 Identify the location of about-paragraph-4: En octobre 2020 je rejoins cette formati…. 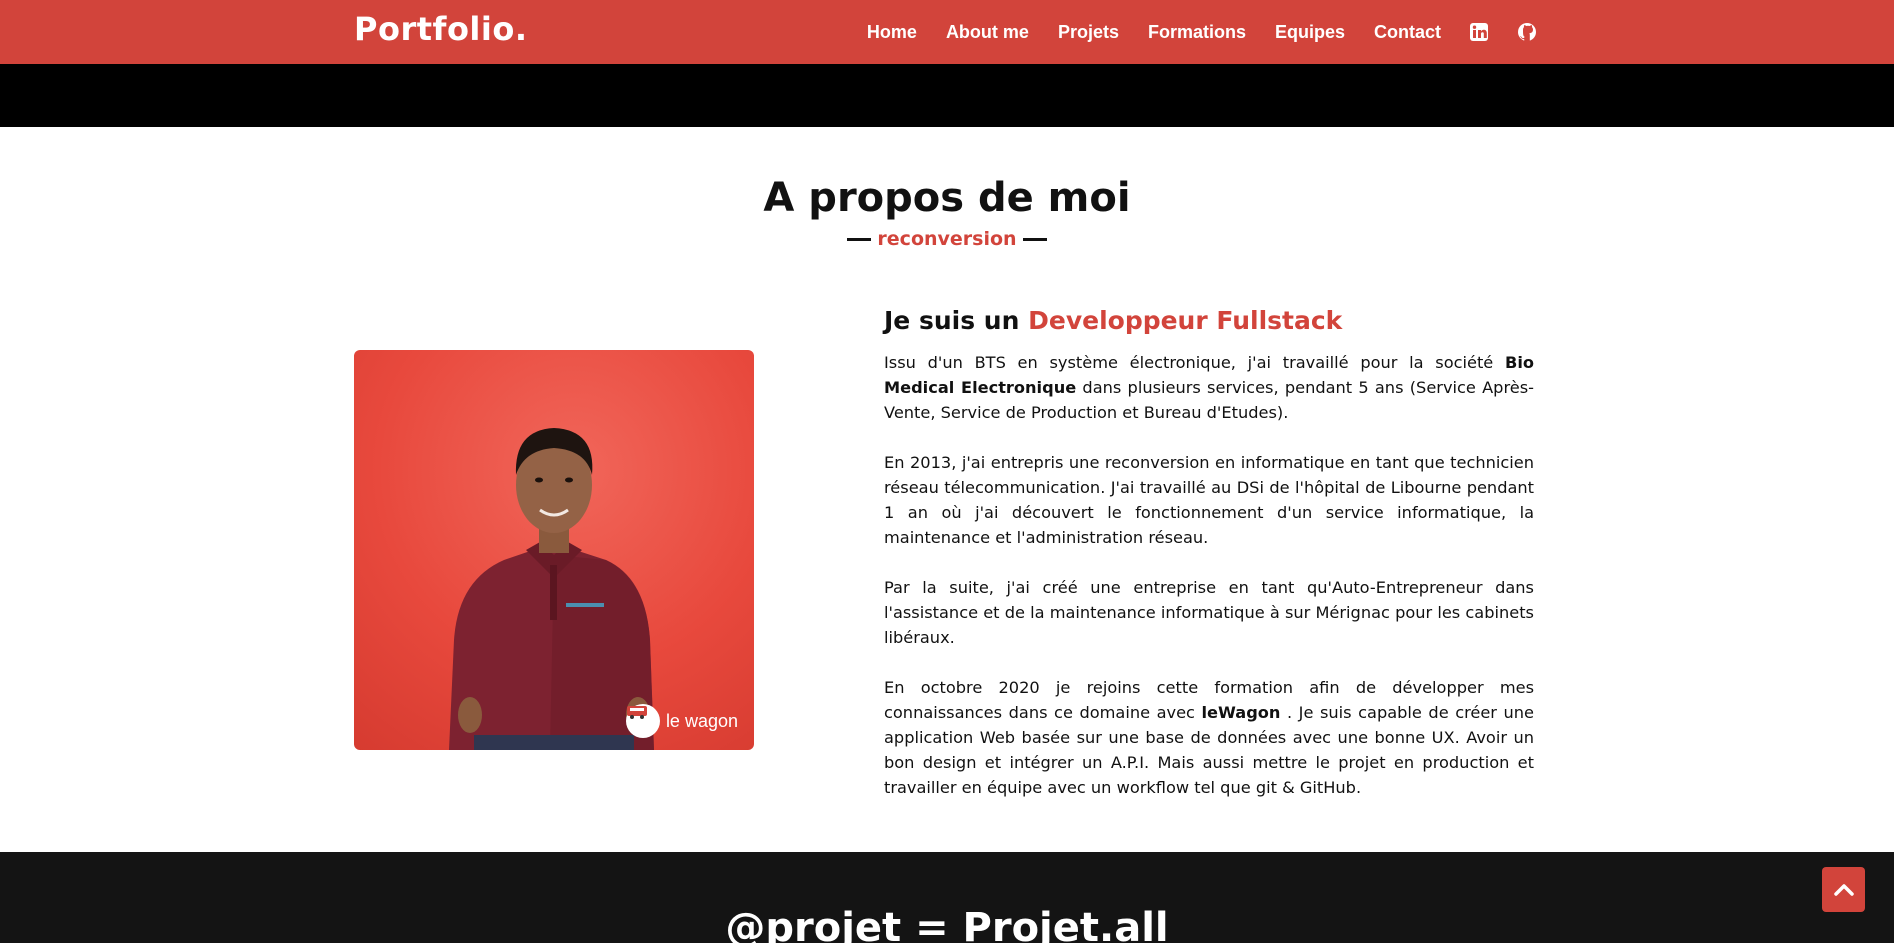
(1209, 737).